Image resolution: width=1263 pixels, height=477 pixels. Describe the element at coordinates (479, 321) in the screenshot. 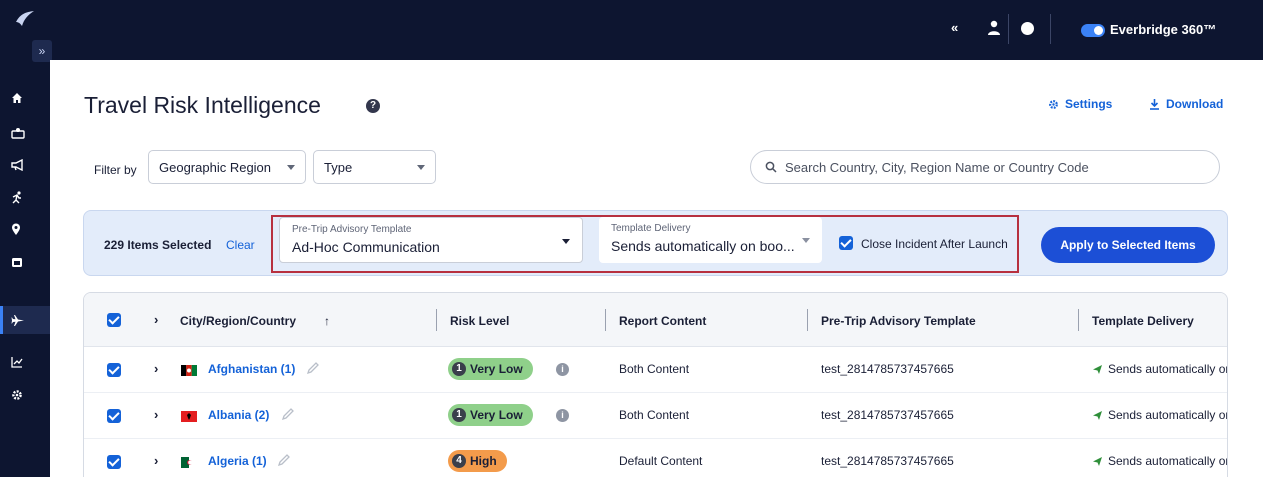

I see `column-header-risk: Risk Level` at that location.